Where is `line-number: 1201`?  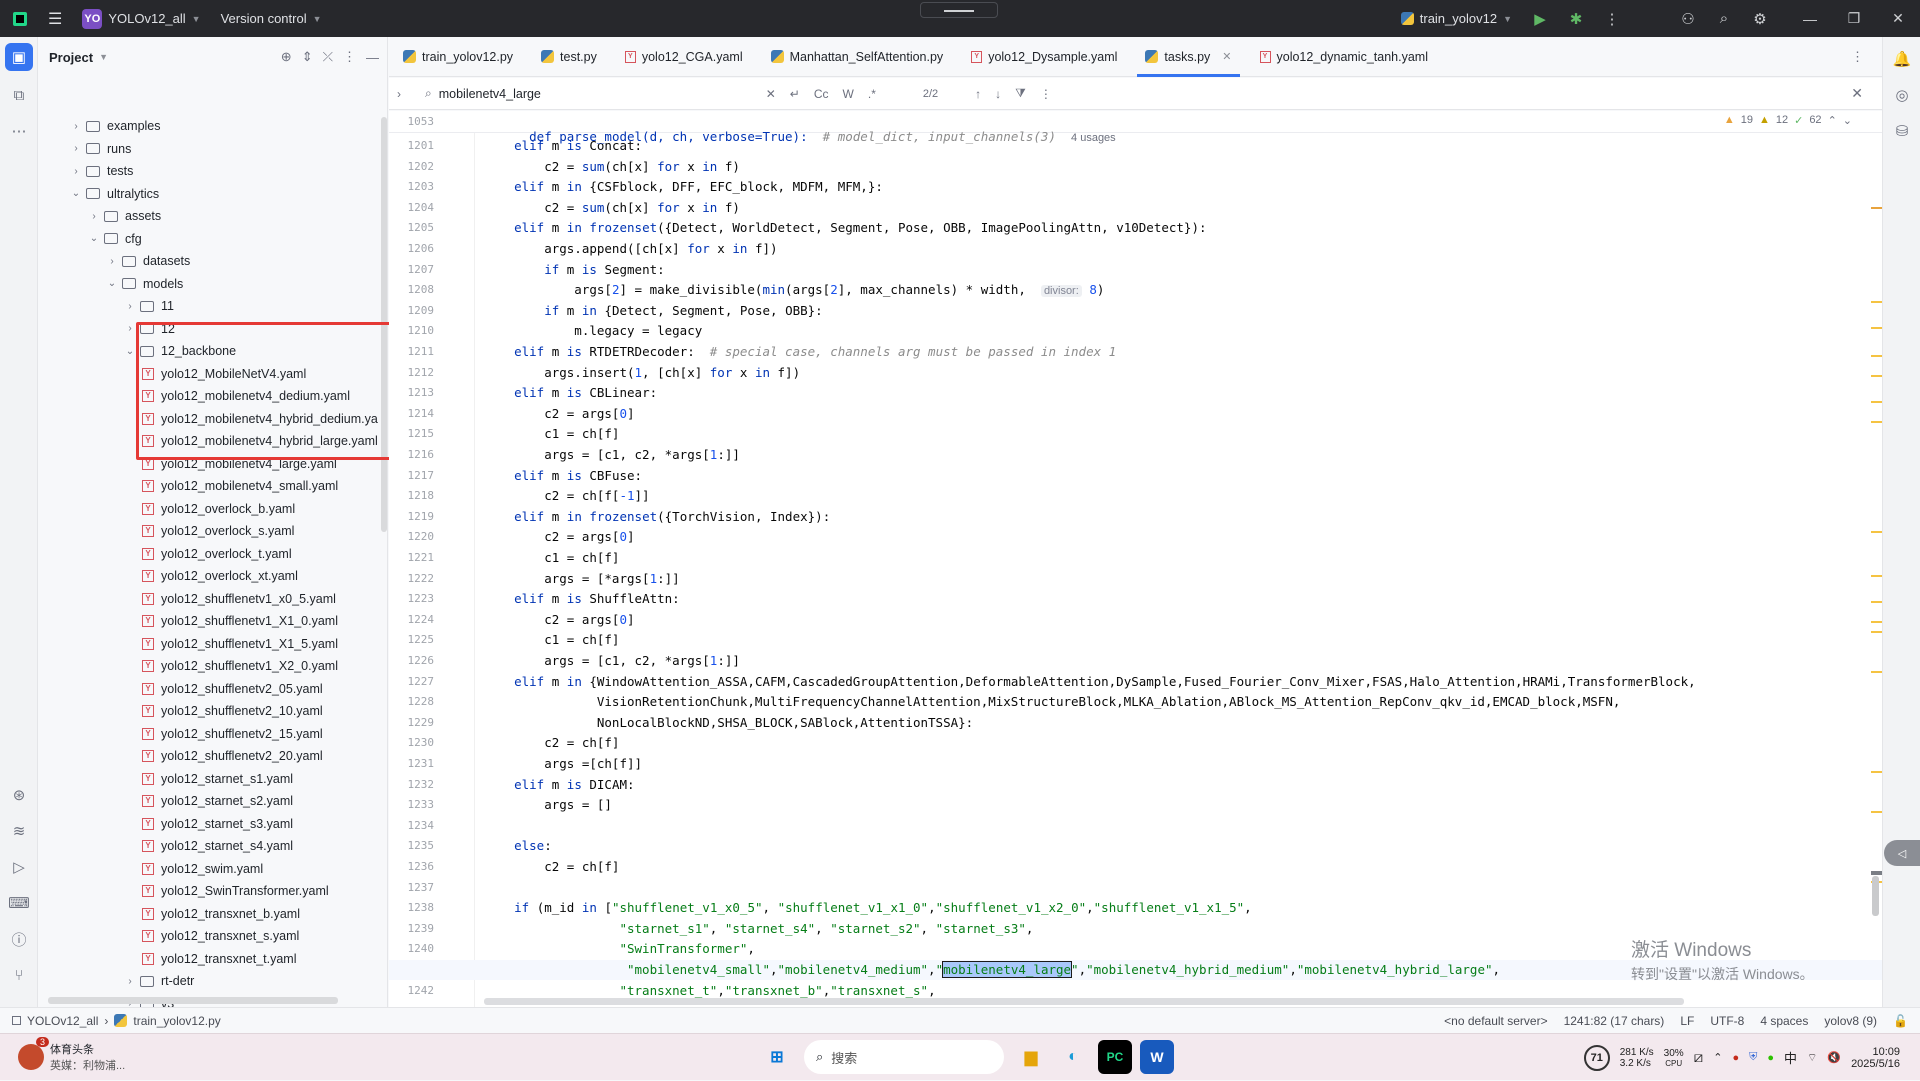
line-number: 1201 is located at coordinates (412, 145).